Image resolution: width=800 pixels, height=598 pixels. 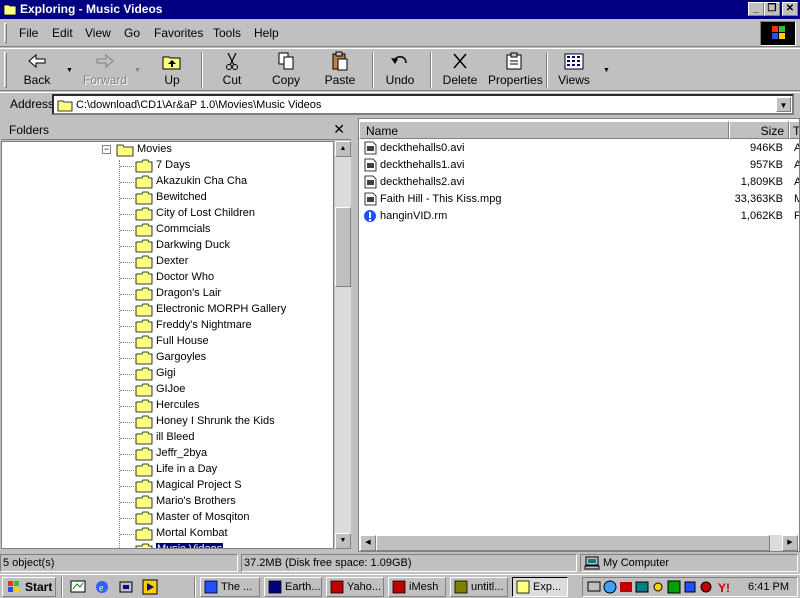 I want to click on scroll-left-button: ◀, so click(x=368, y=543).